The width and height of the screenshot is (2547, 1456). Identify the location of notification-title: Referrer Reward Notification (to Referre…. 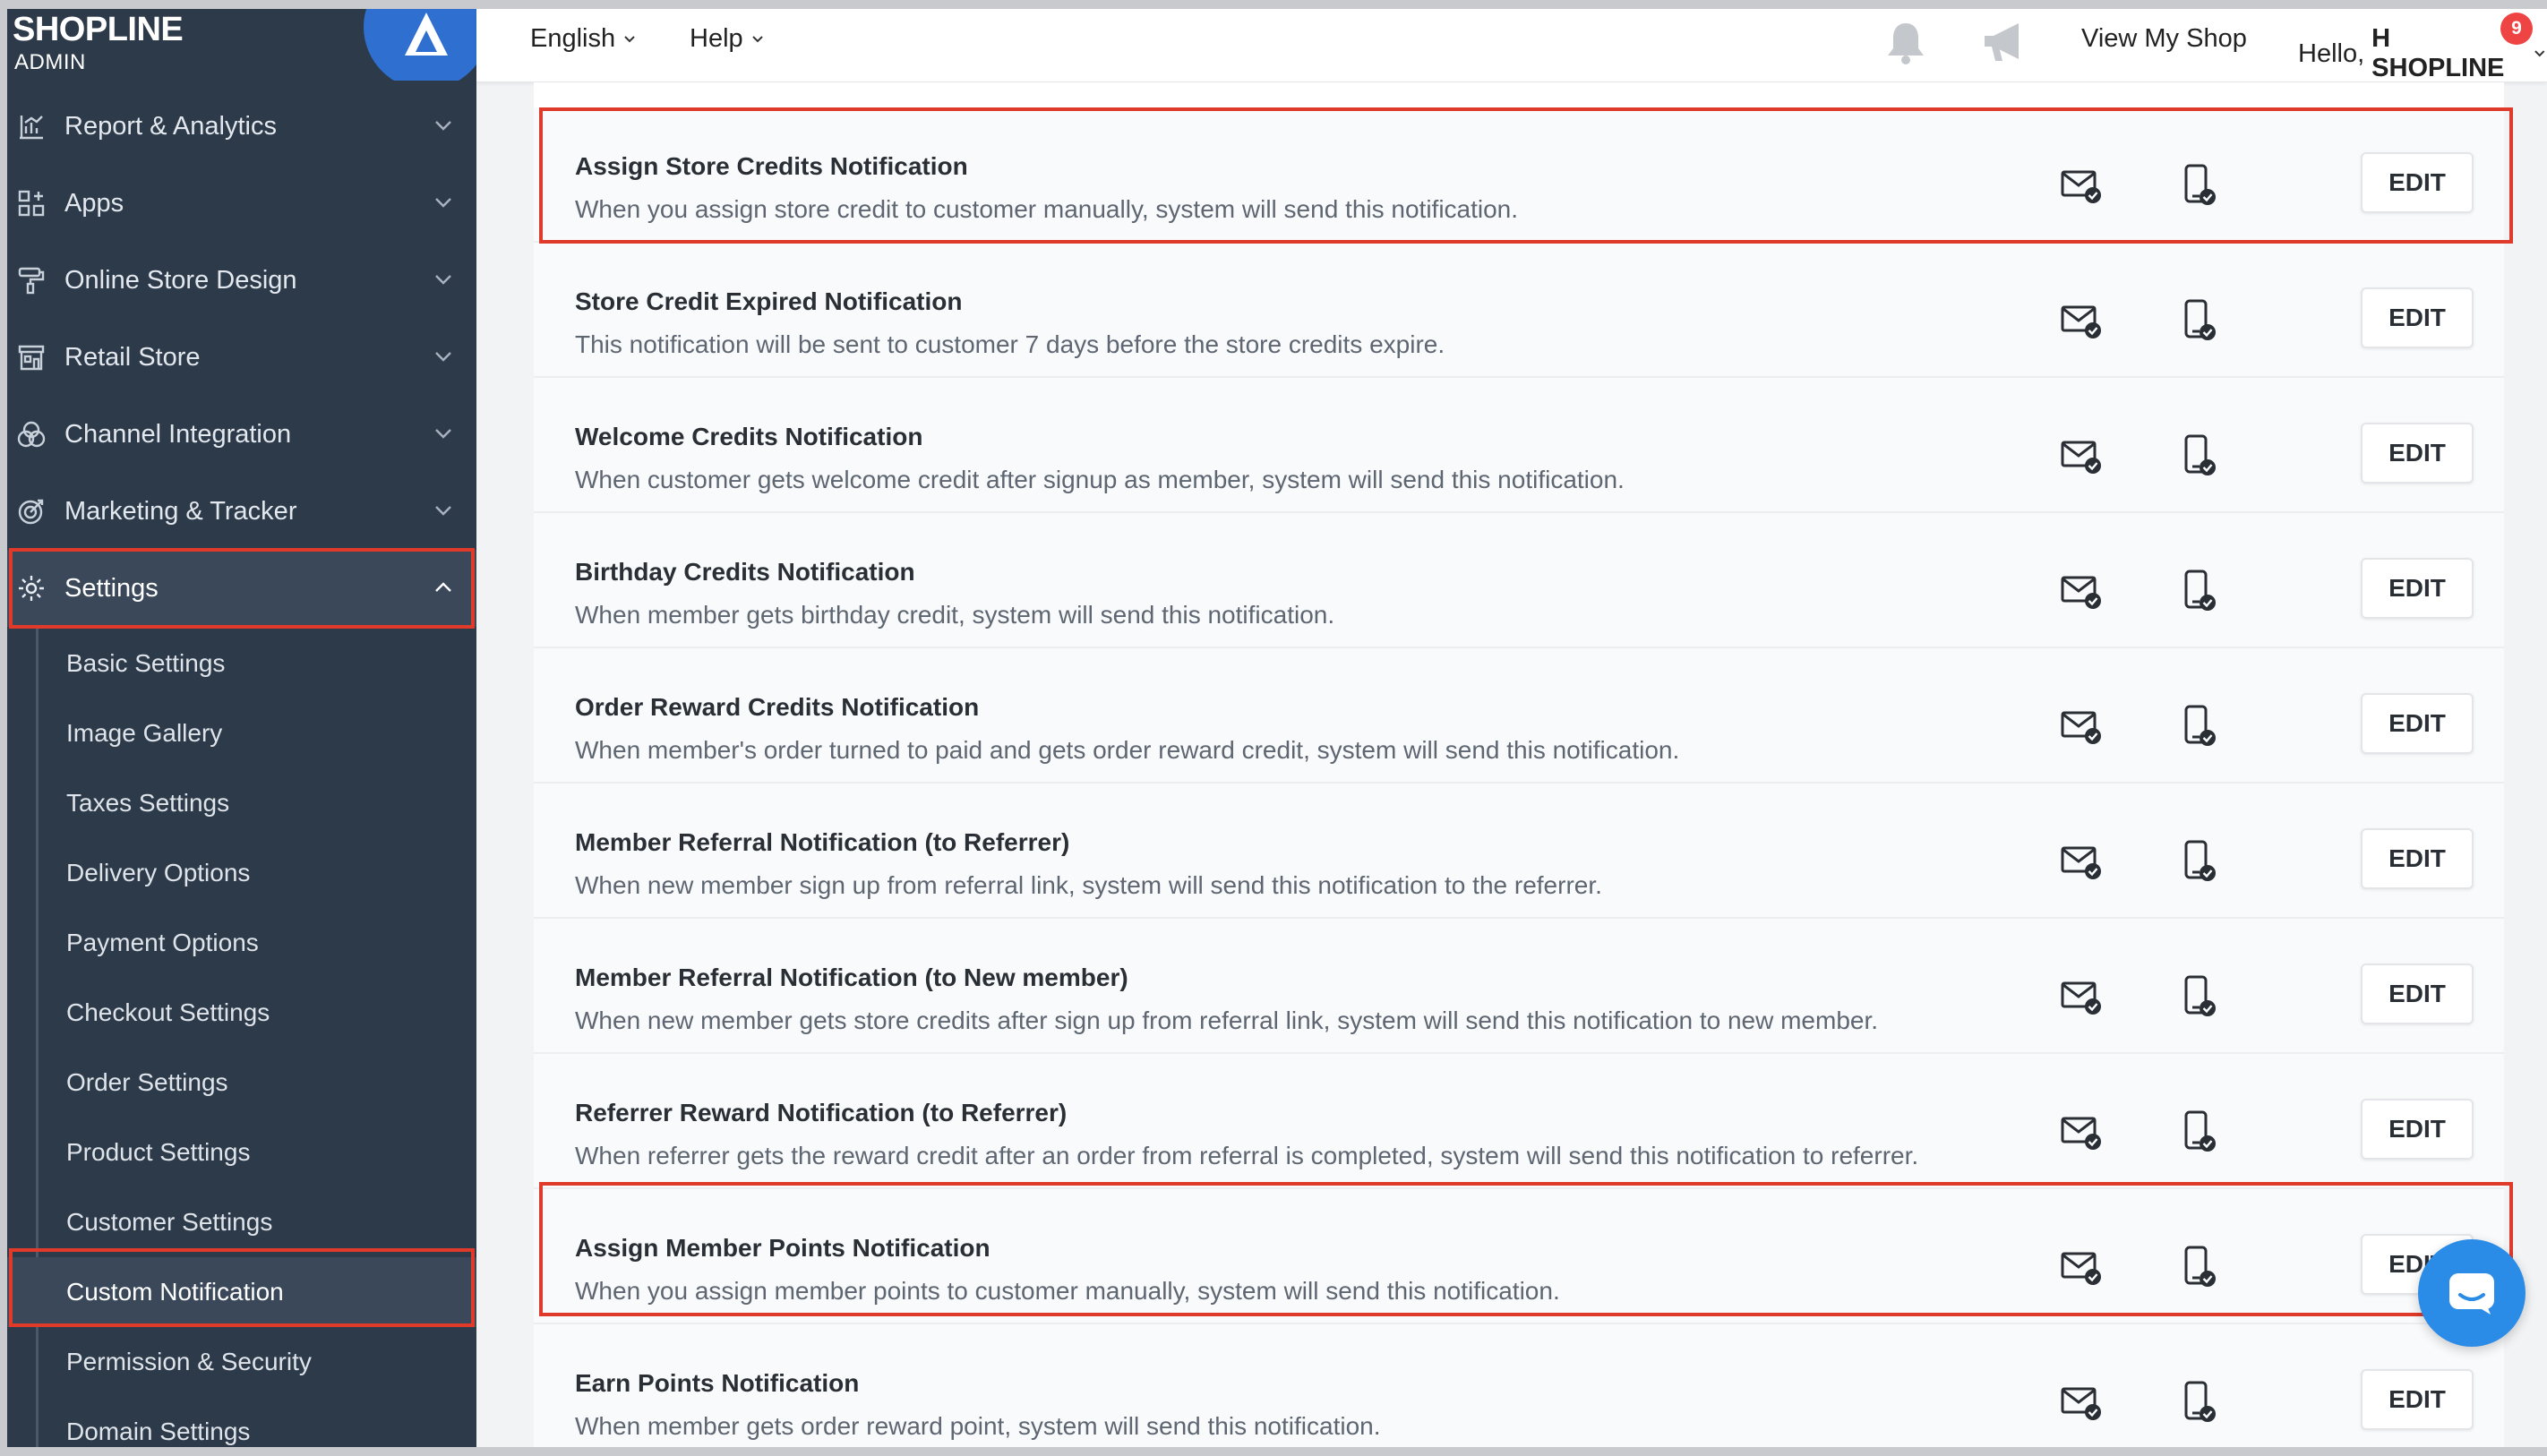
(821, 1112).